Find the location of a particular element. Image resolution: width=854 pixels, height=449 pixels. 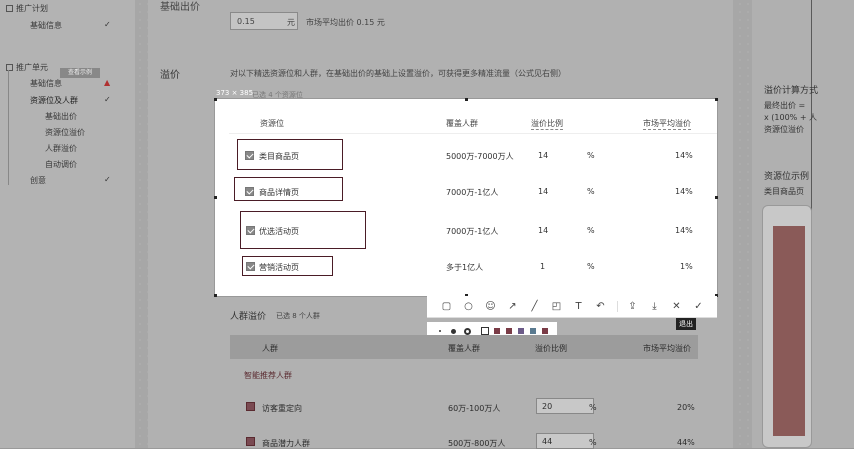

download-icon: ⤓ is located at coordinates (654, 306).